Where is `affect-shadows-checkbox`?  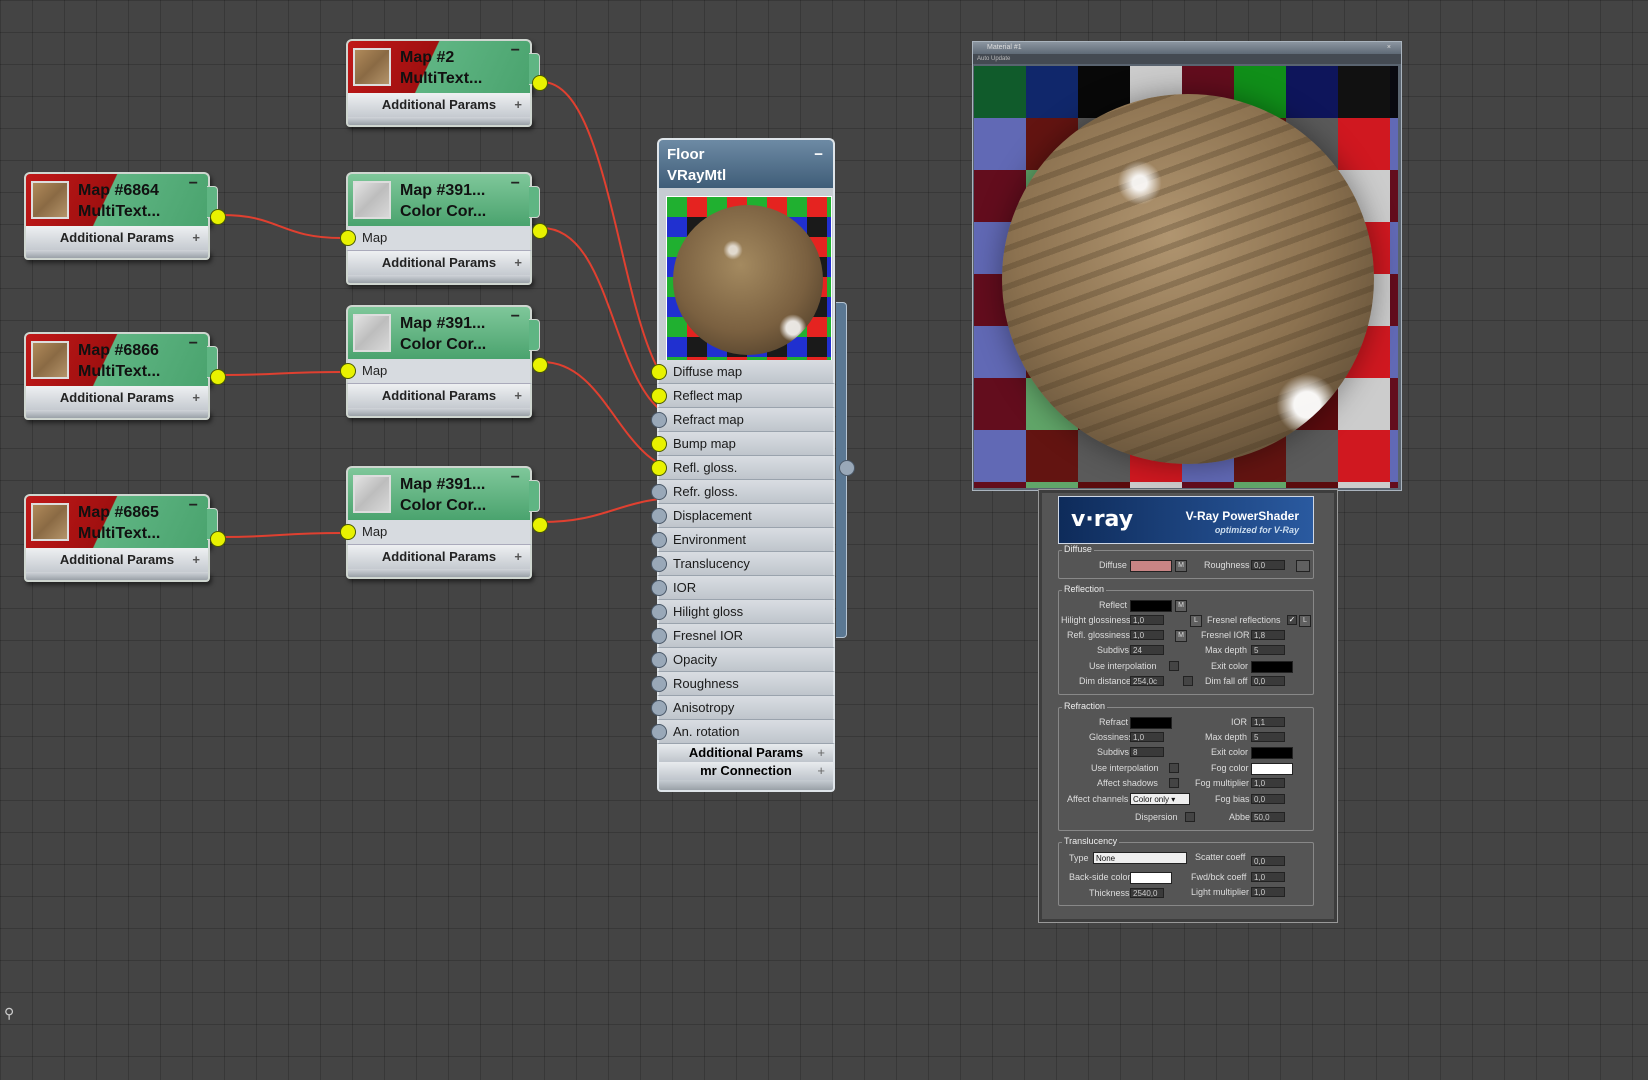
affect-shadows-checkbox is located at coordinates (1174, 783).